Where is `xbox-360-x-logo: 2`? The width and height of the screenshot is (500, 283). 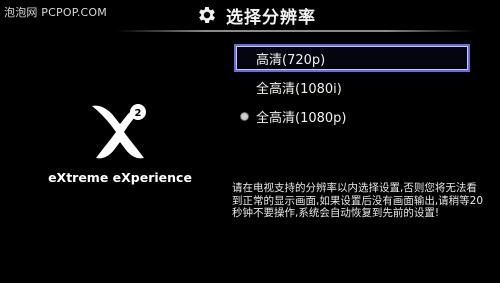
xbox-360-x-logo: 2 is located at coordinates (119, 131).